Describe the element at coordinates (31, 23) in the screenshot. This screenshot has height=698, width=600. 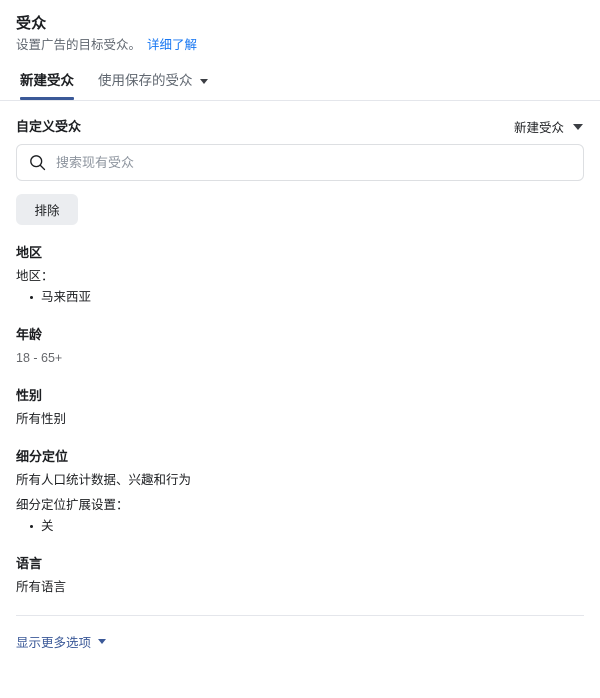
I see `page-title: 受众` at that location.